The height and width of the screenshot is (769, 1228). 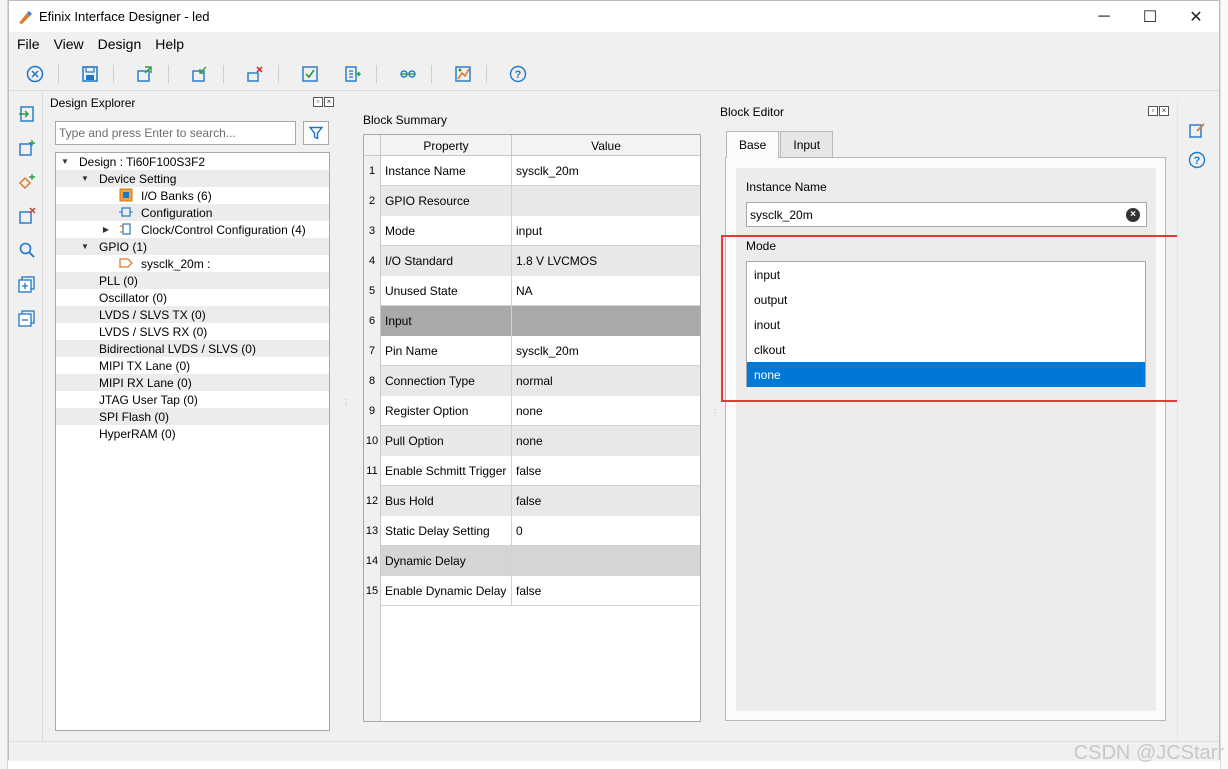 What do you see at coordinates (1104, 16) in the screenshot?
I see `minimize-button: ─` at bounding box center [1104, 16].